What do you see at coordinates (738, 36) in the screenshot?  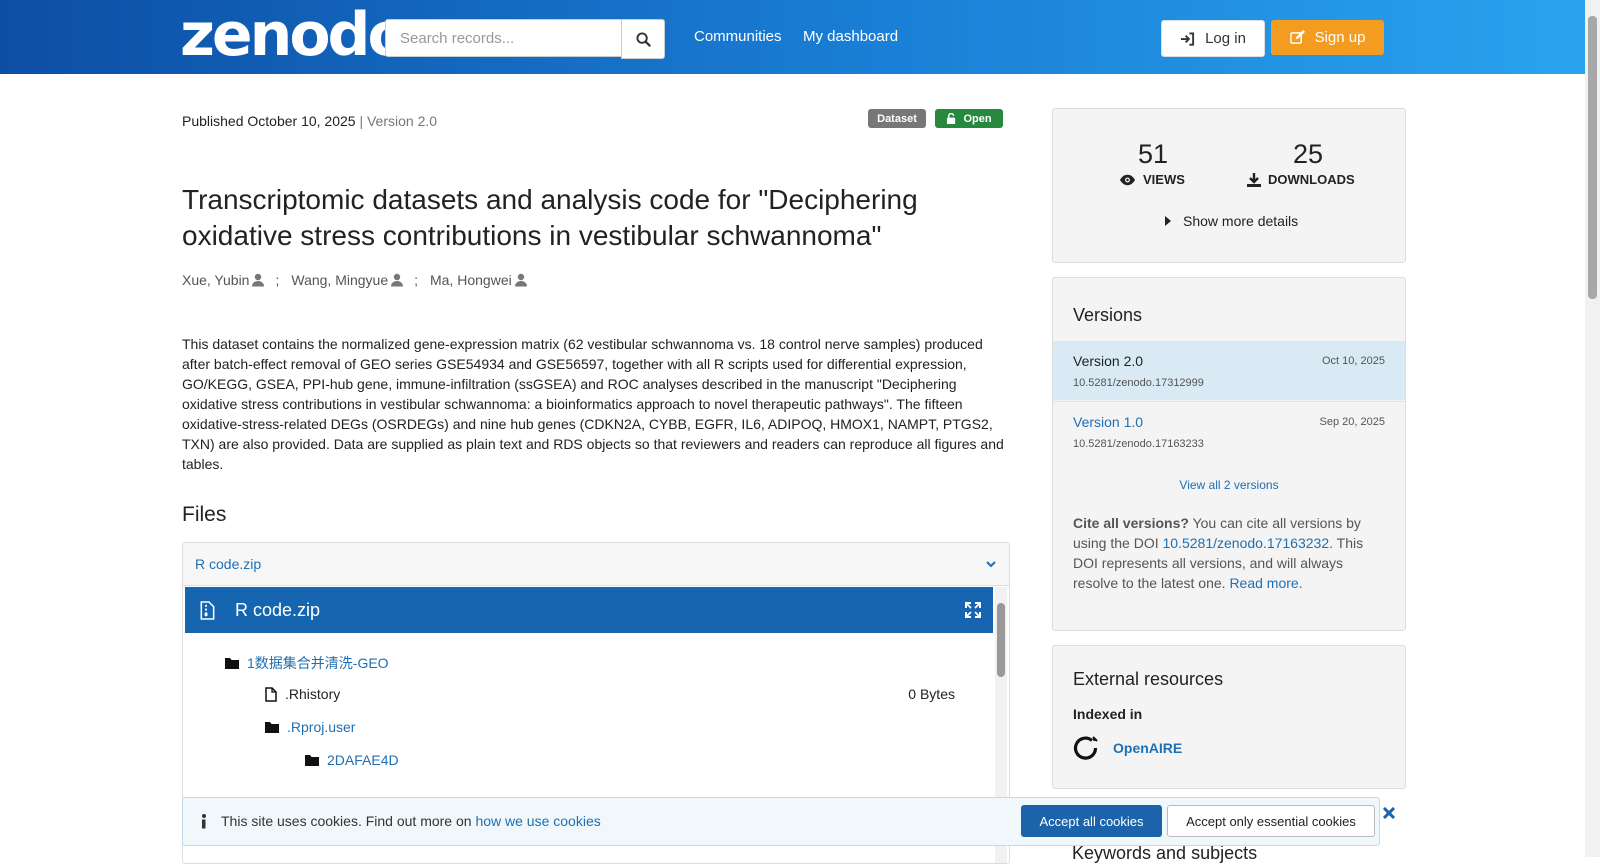 I see `nav-communities: Communities` at bounding box center [738, 36].